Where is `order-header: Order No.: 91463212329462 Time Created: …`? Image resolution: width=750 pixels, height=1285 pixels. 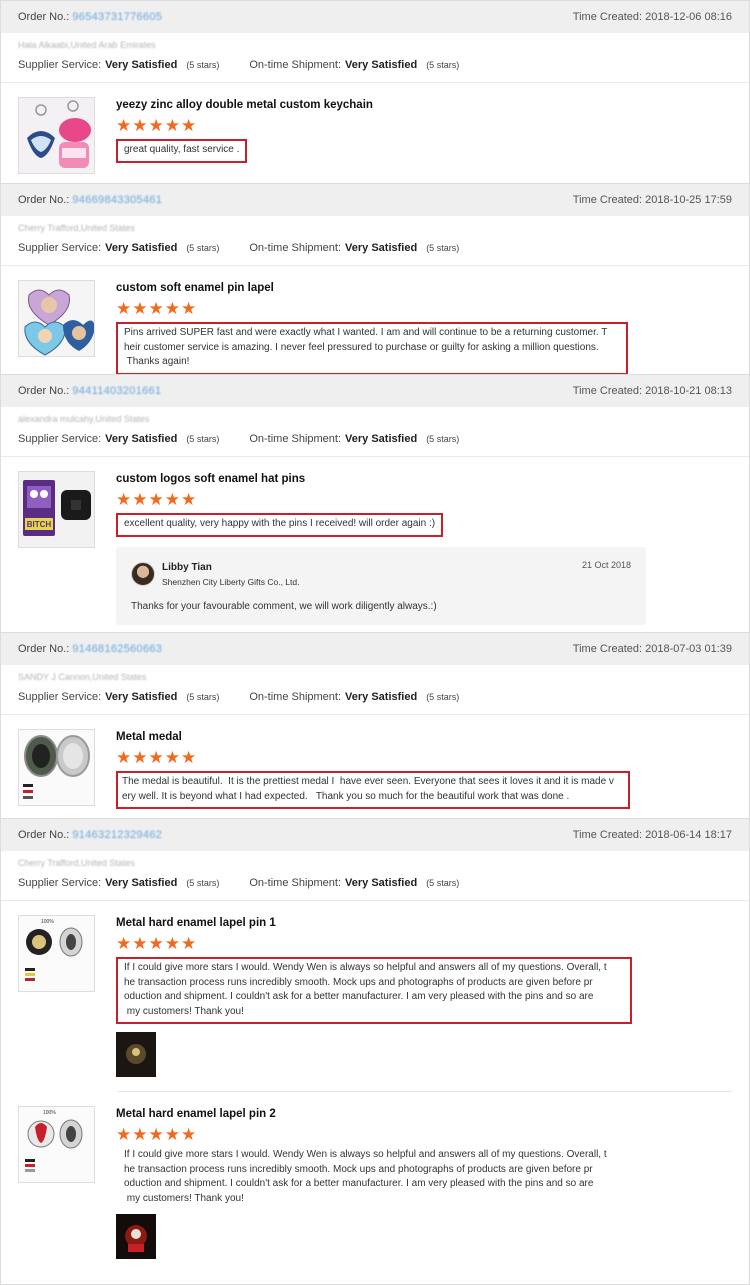
order-header: Order No.: 91463212329462 Time Created: … is located at coordinates (375, 835).